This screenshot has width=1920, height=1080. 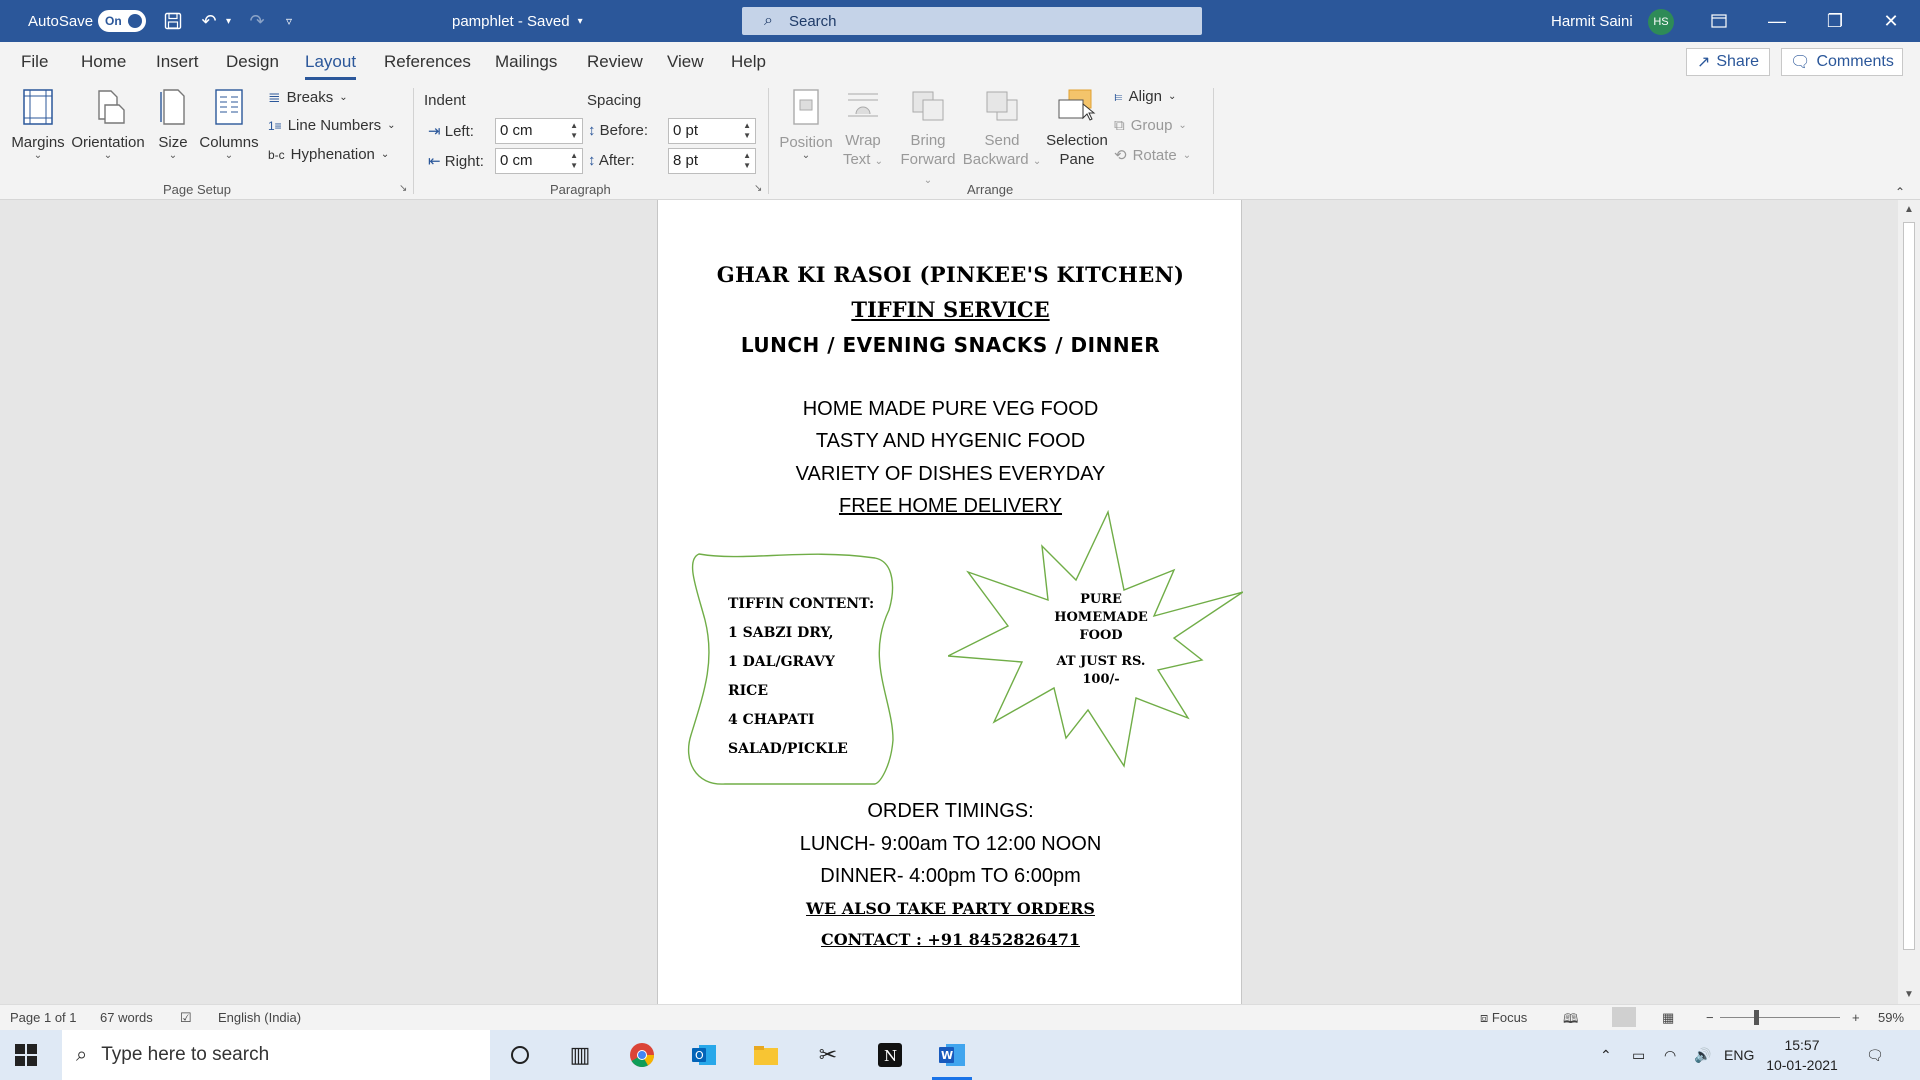 What do you see at coordinates (1703, 62) in the screenshot?
I see `share-icon: ↗` at bounding box center [1703, 62].